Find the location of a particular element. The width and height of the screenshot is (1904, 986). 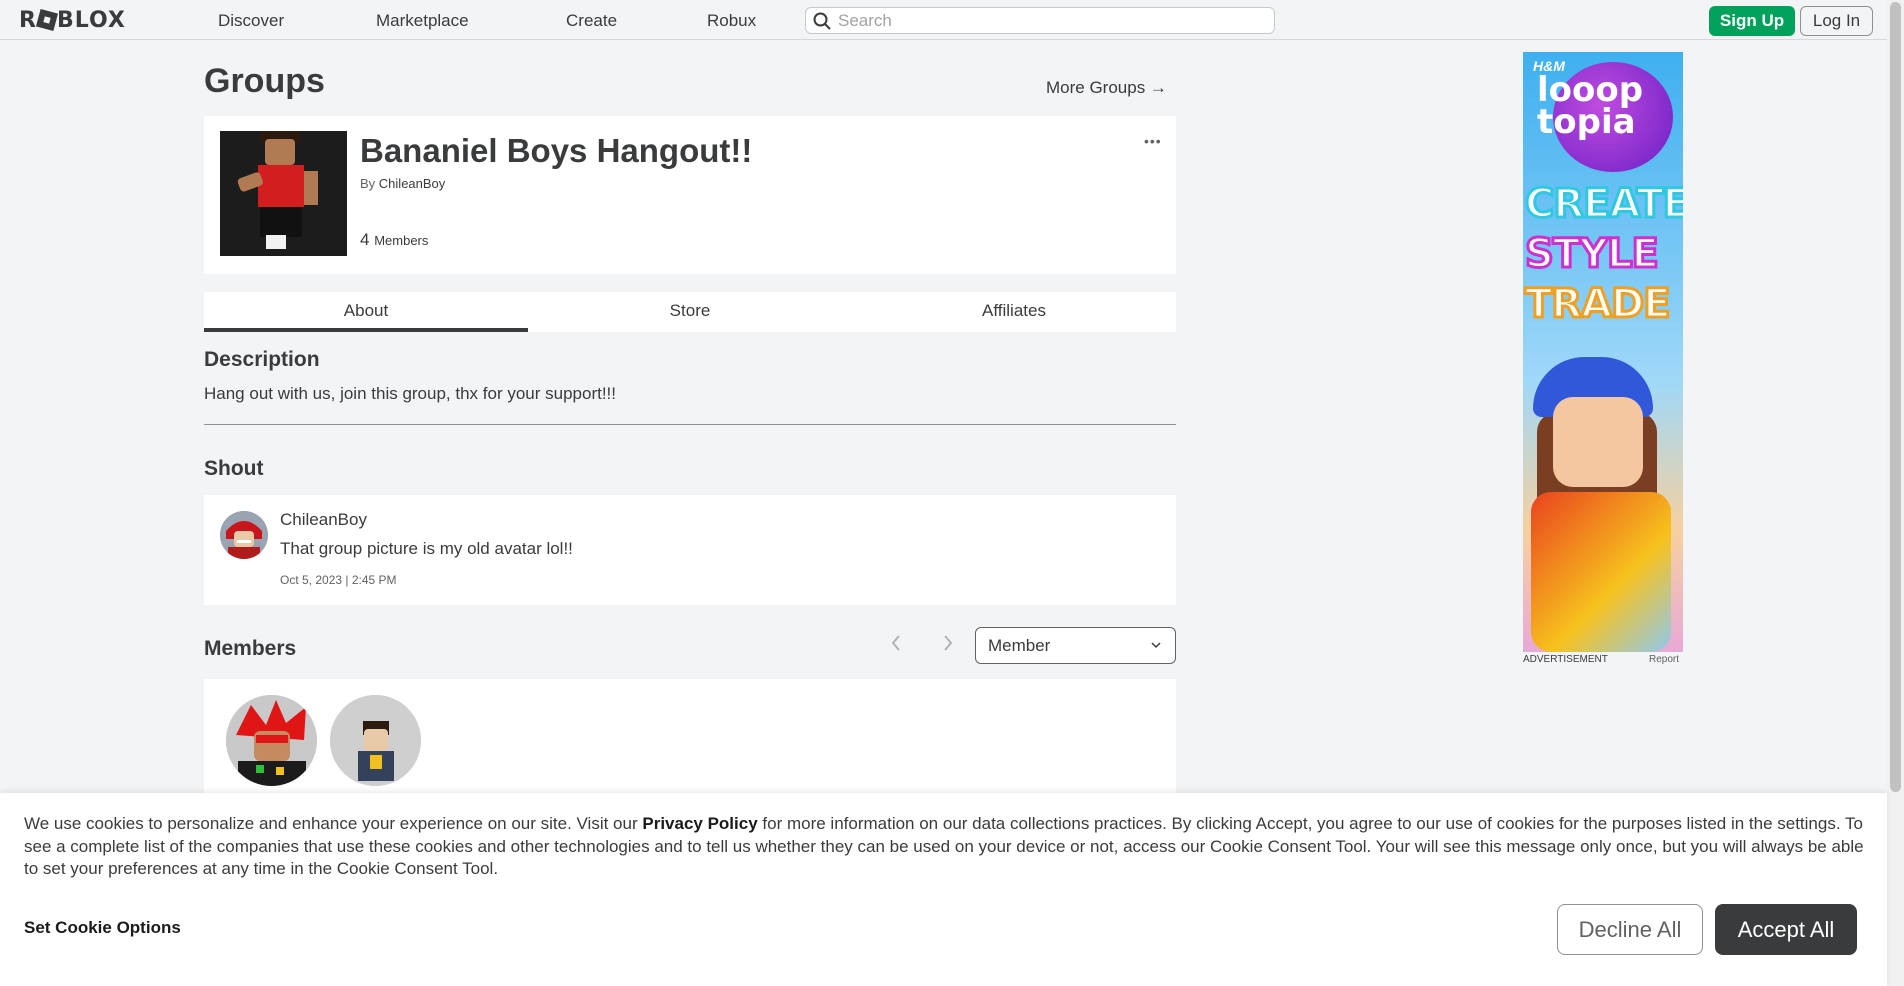

search-input is located at coordinates (1048, 20).